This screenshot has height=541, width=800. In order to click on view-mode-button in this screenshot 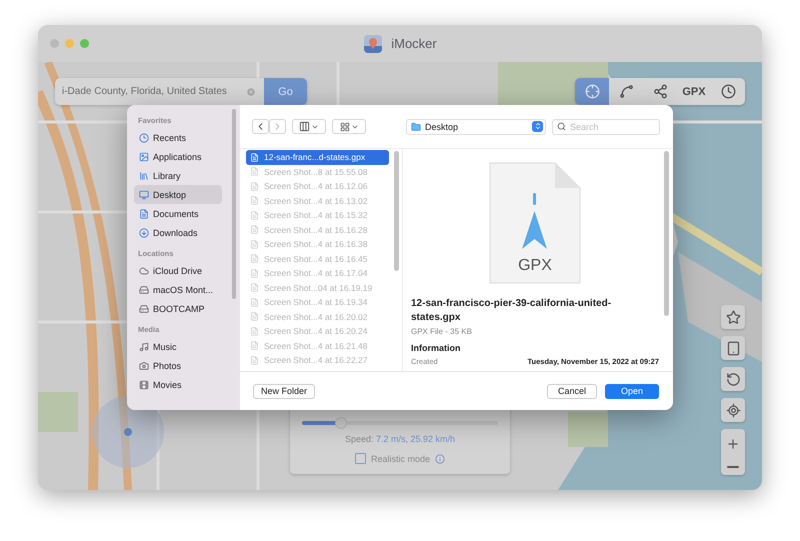, I will do `click(309, 126)`.